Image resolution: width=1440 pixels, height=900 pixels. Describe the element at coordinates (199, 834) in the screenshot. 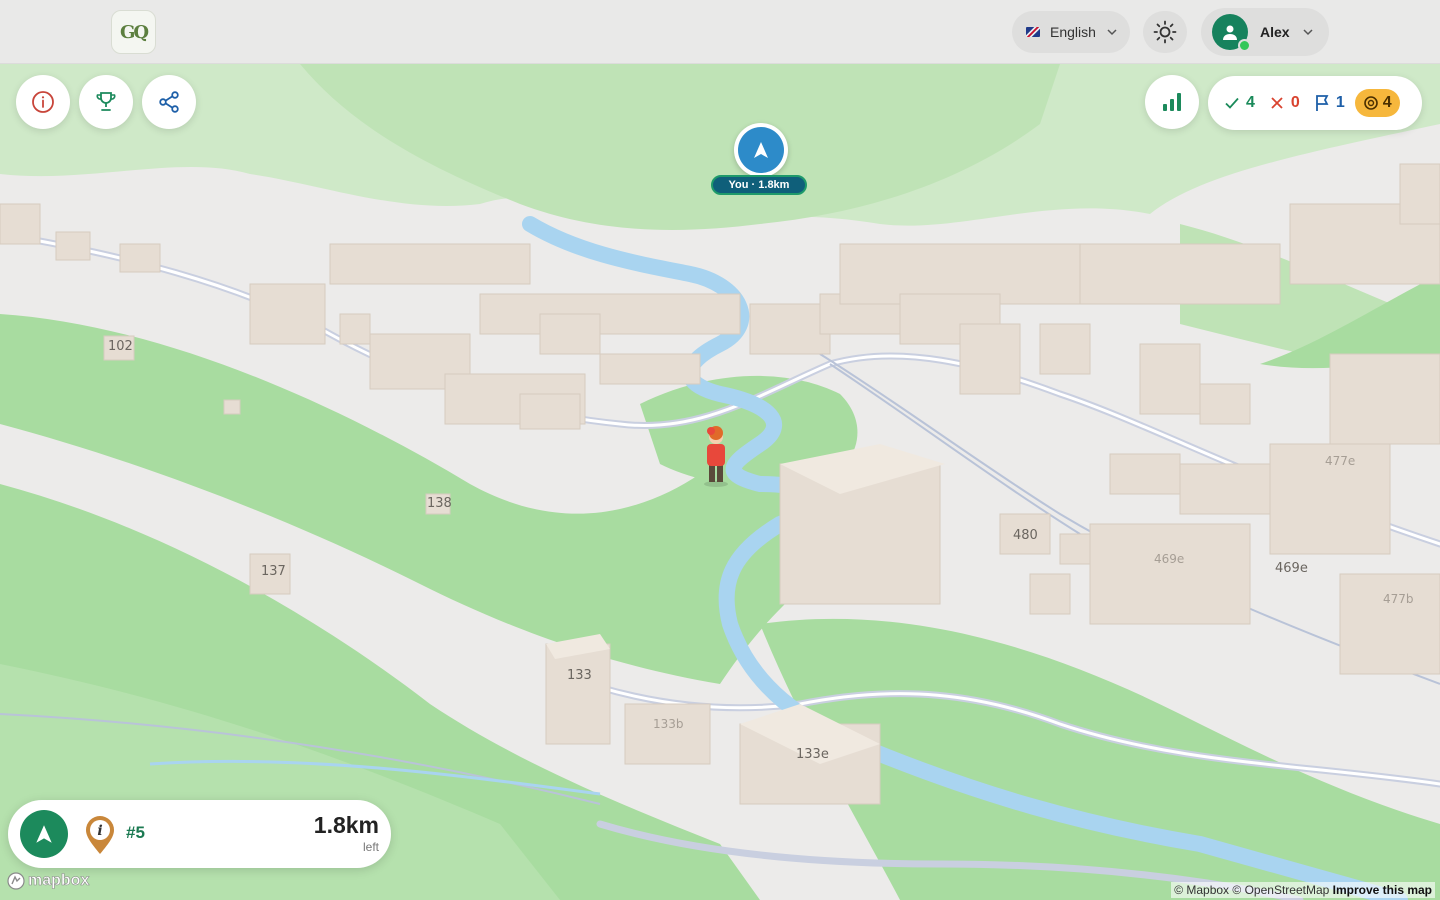

I see `target-card: i #5 1.8km left` at that location.